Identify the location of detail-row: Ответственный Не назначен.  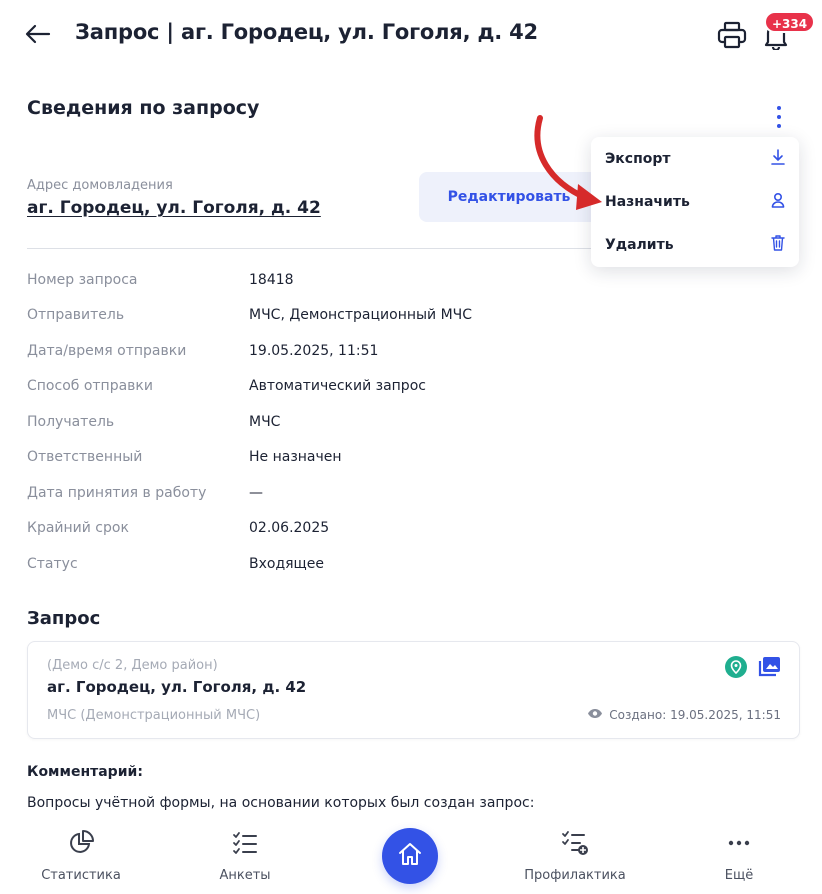
(412, 458).